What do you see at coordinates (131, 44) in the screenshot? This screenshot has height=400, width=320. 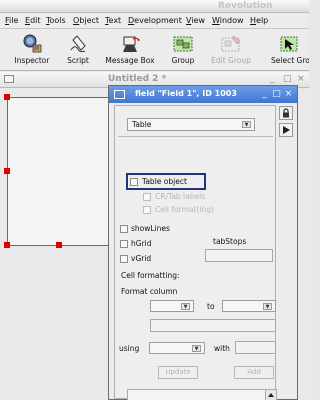 I see `message-box-icon` at bounding box center [131, 44].